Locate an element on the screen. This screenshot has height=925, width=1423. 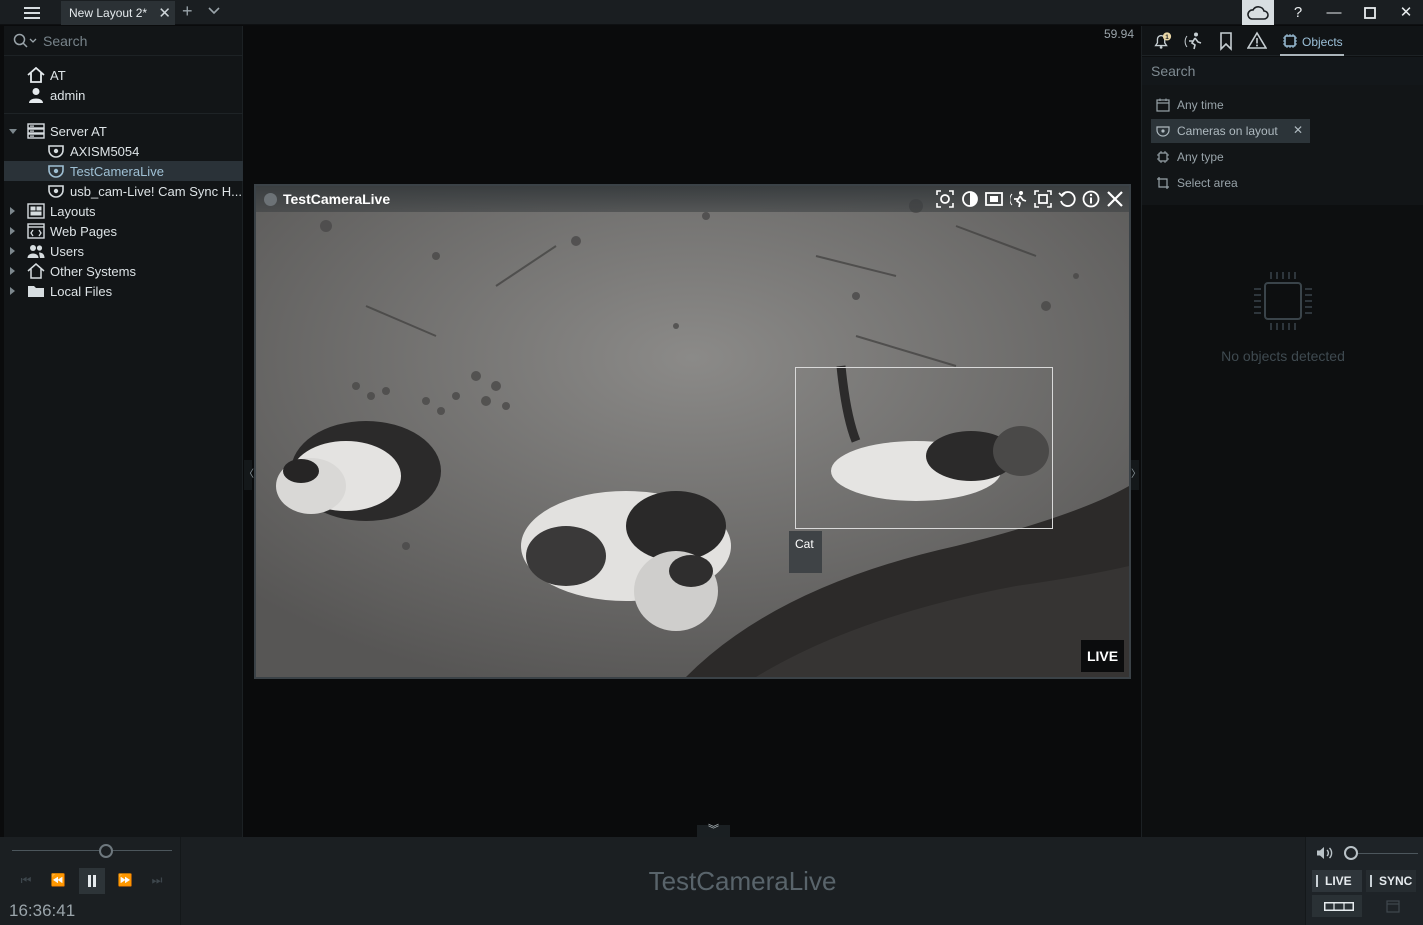
tab-notifications: 1 is located at coordinates (1162, 41).